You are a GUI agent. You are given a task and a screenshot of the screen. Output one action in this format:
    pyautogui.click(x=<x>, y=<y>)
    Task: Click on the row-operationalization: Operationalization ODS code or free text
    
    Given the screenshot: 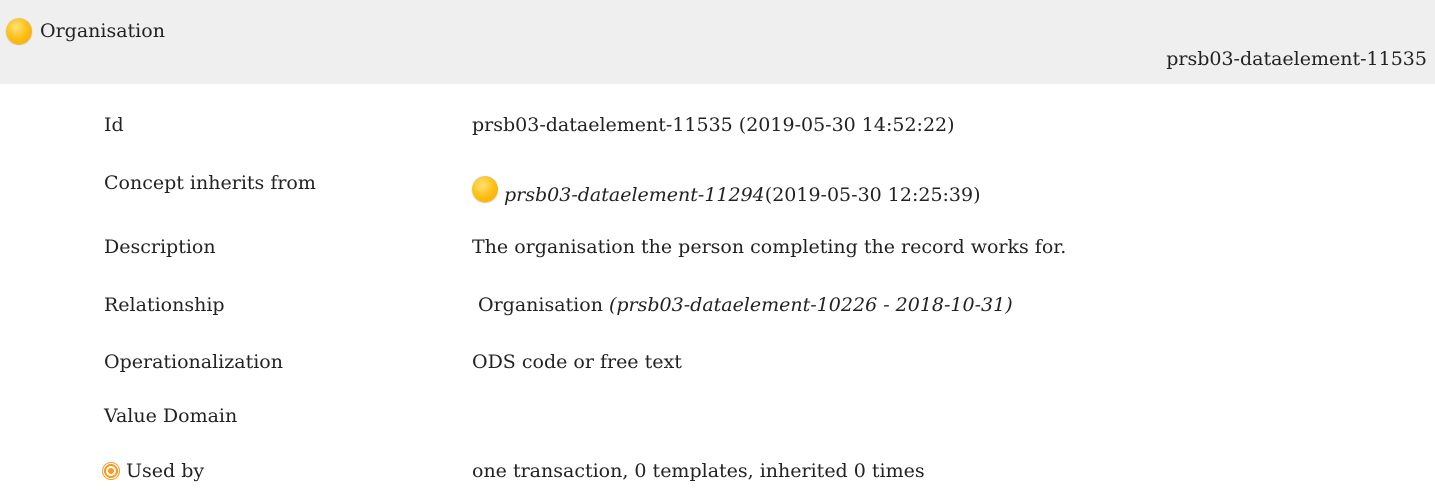 What is the action you would take?
    pyautogui.click(x=717, y=366)
    